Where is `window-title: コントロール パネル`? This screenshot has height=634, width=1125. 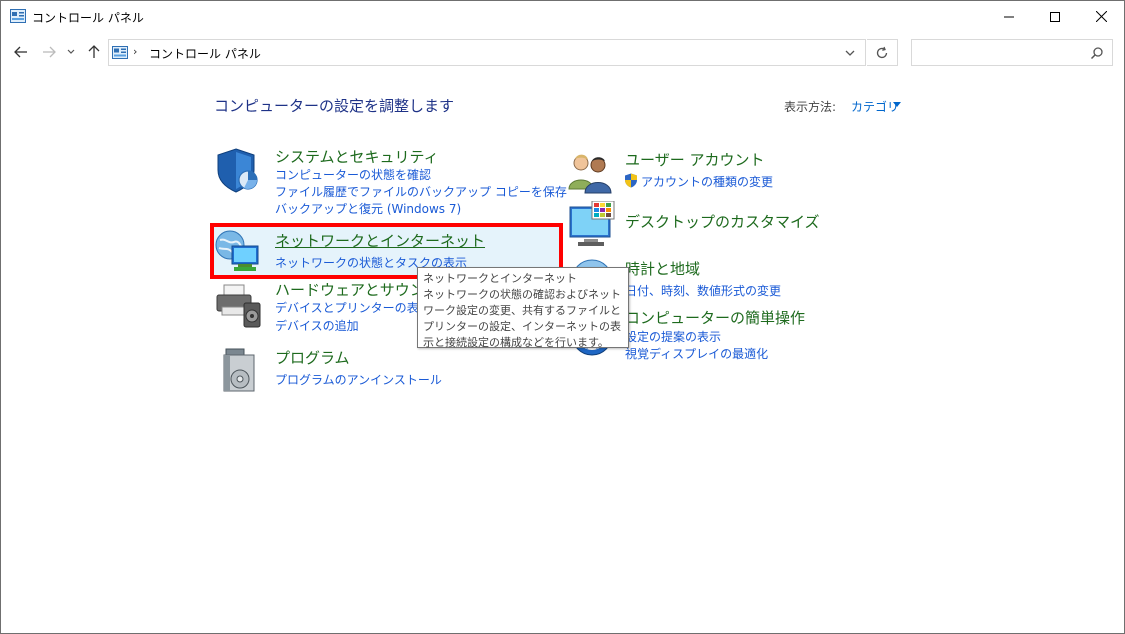 window-title: コントロール パネル is located at coordinates (88, 18).